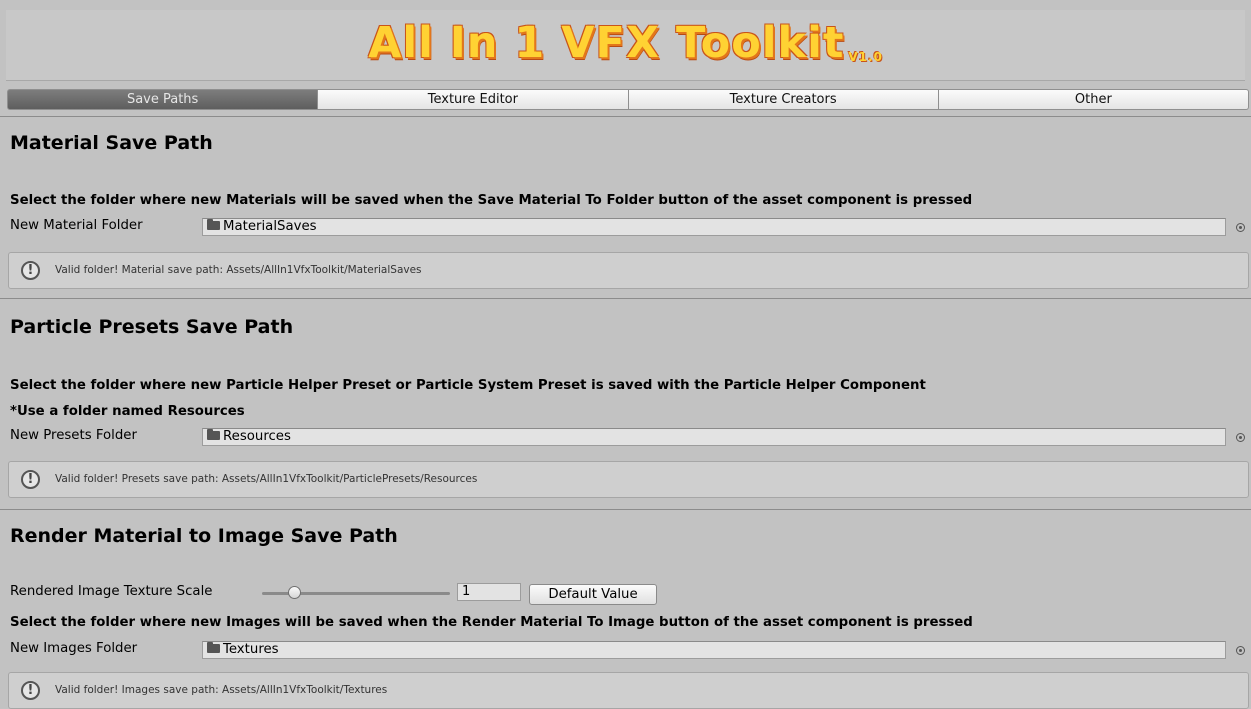  What do you see at coordinates (606, 43) in the screenshot?
I see `logo-title-text: All In 1 VFX Toolkit` at bounding box center [606, 43].